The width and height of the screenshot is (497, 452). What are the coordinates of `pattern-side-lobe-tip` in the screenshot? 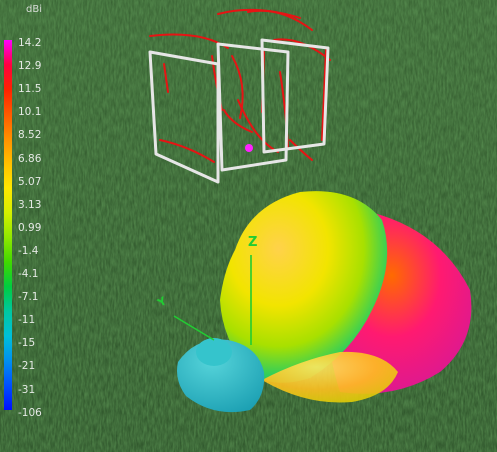 It's located at (214, 352).